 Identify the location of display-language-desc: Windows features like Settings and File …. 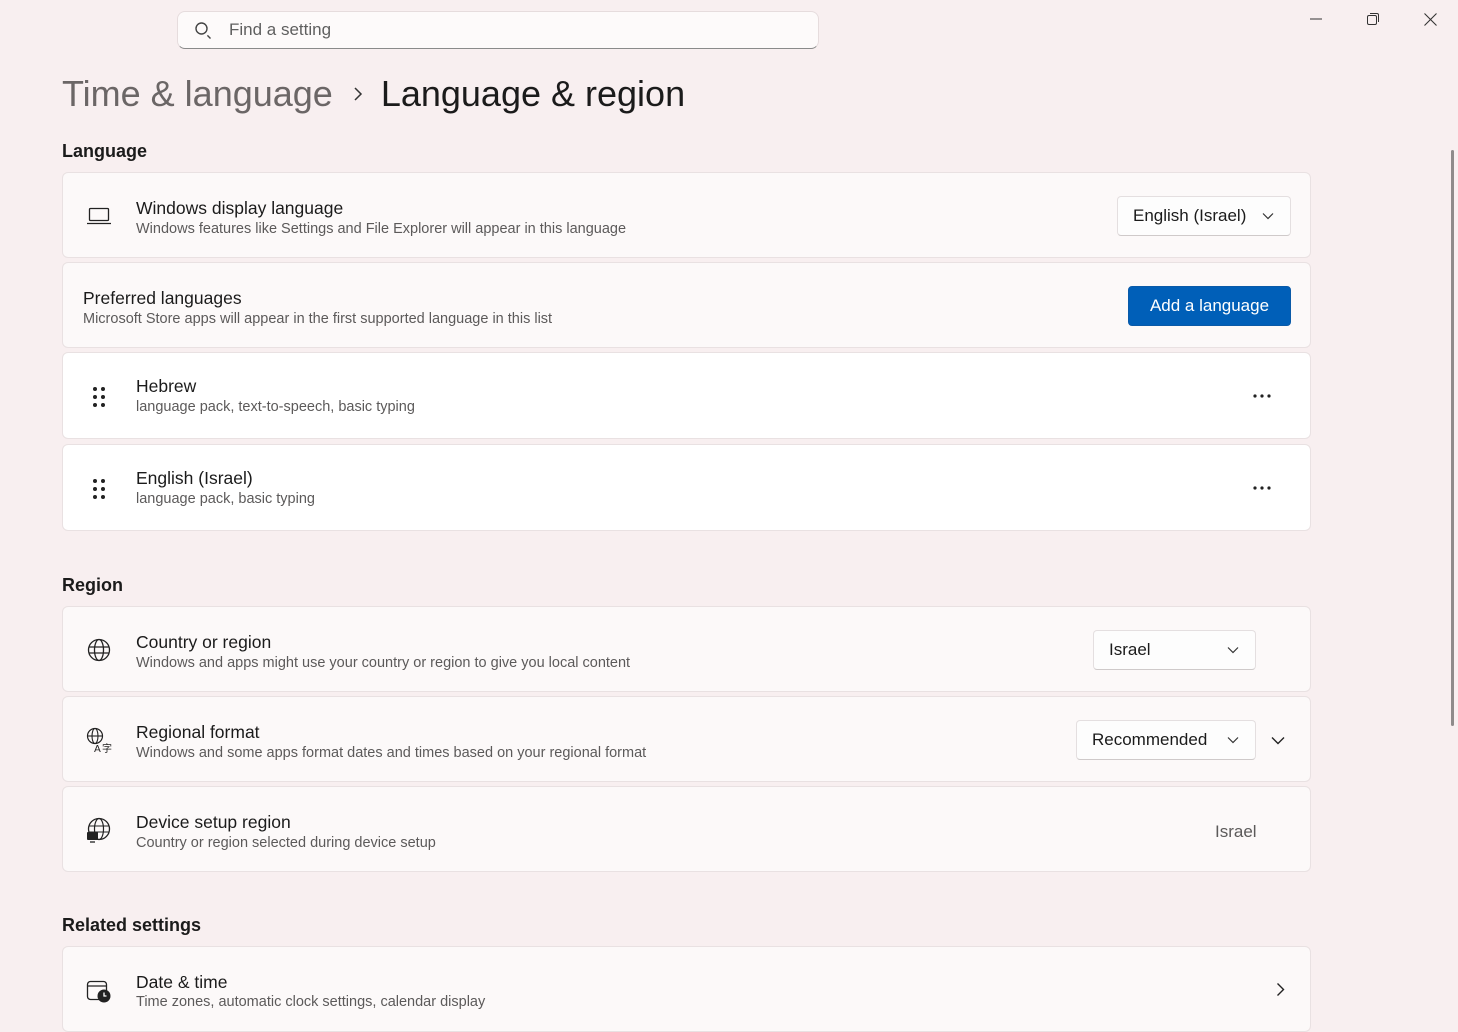
(381, 229).